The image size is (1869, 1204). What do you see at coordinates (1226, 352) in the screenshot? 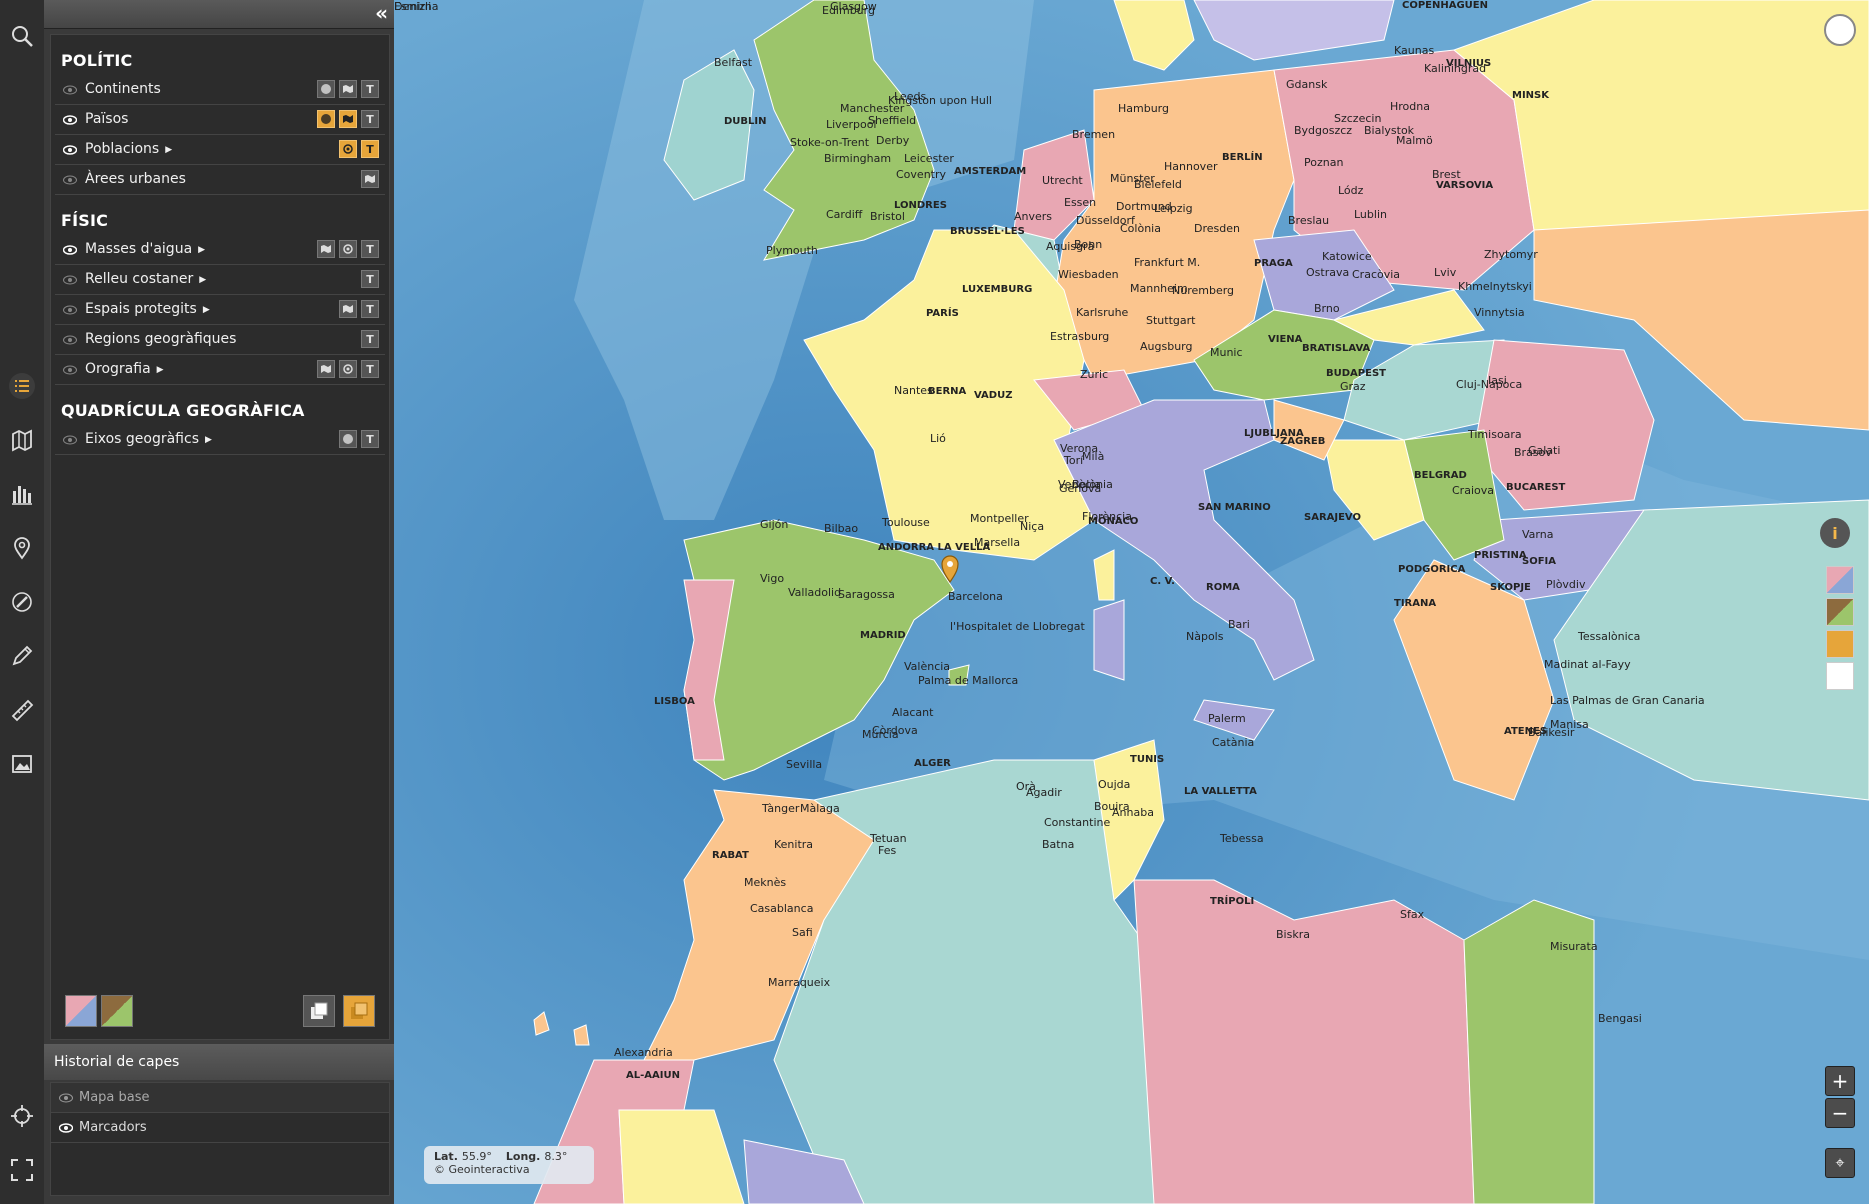
I see `city-label: Munic` at bounding box center [1226, 352].